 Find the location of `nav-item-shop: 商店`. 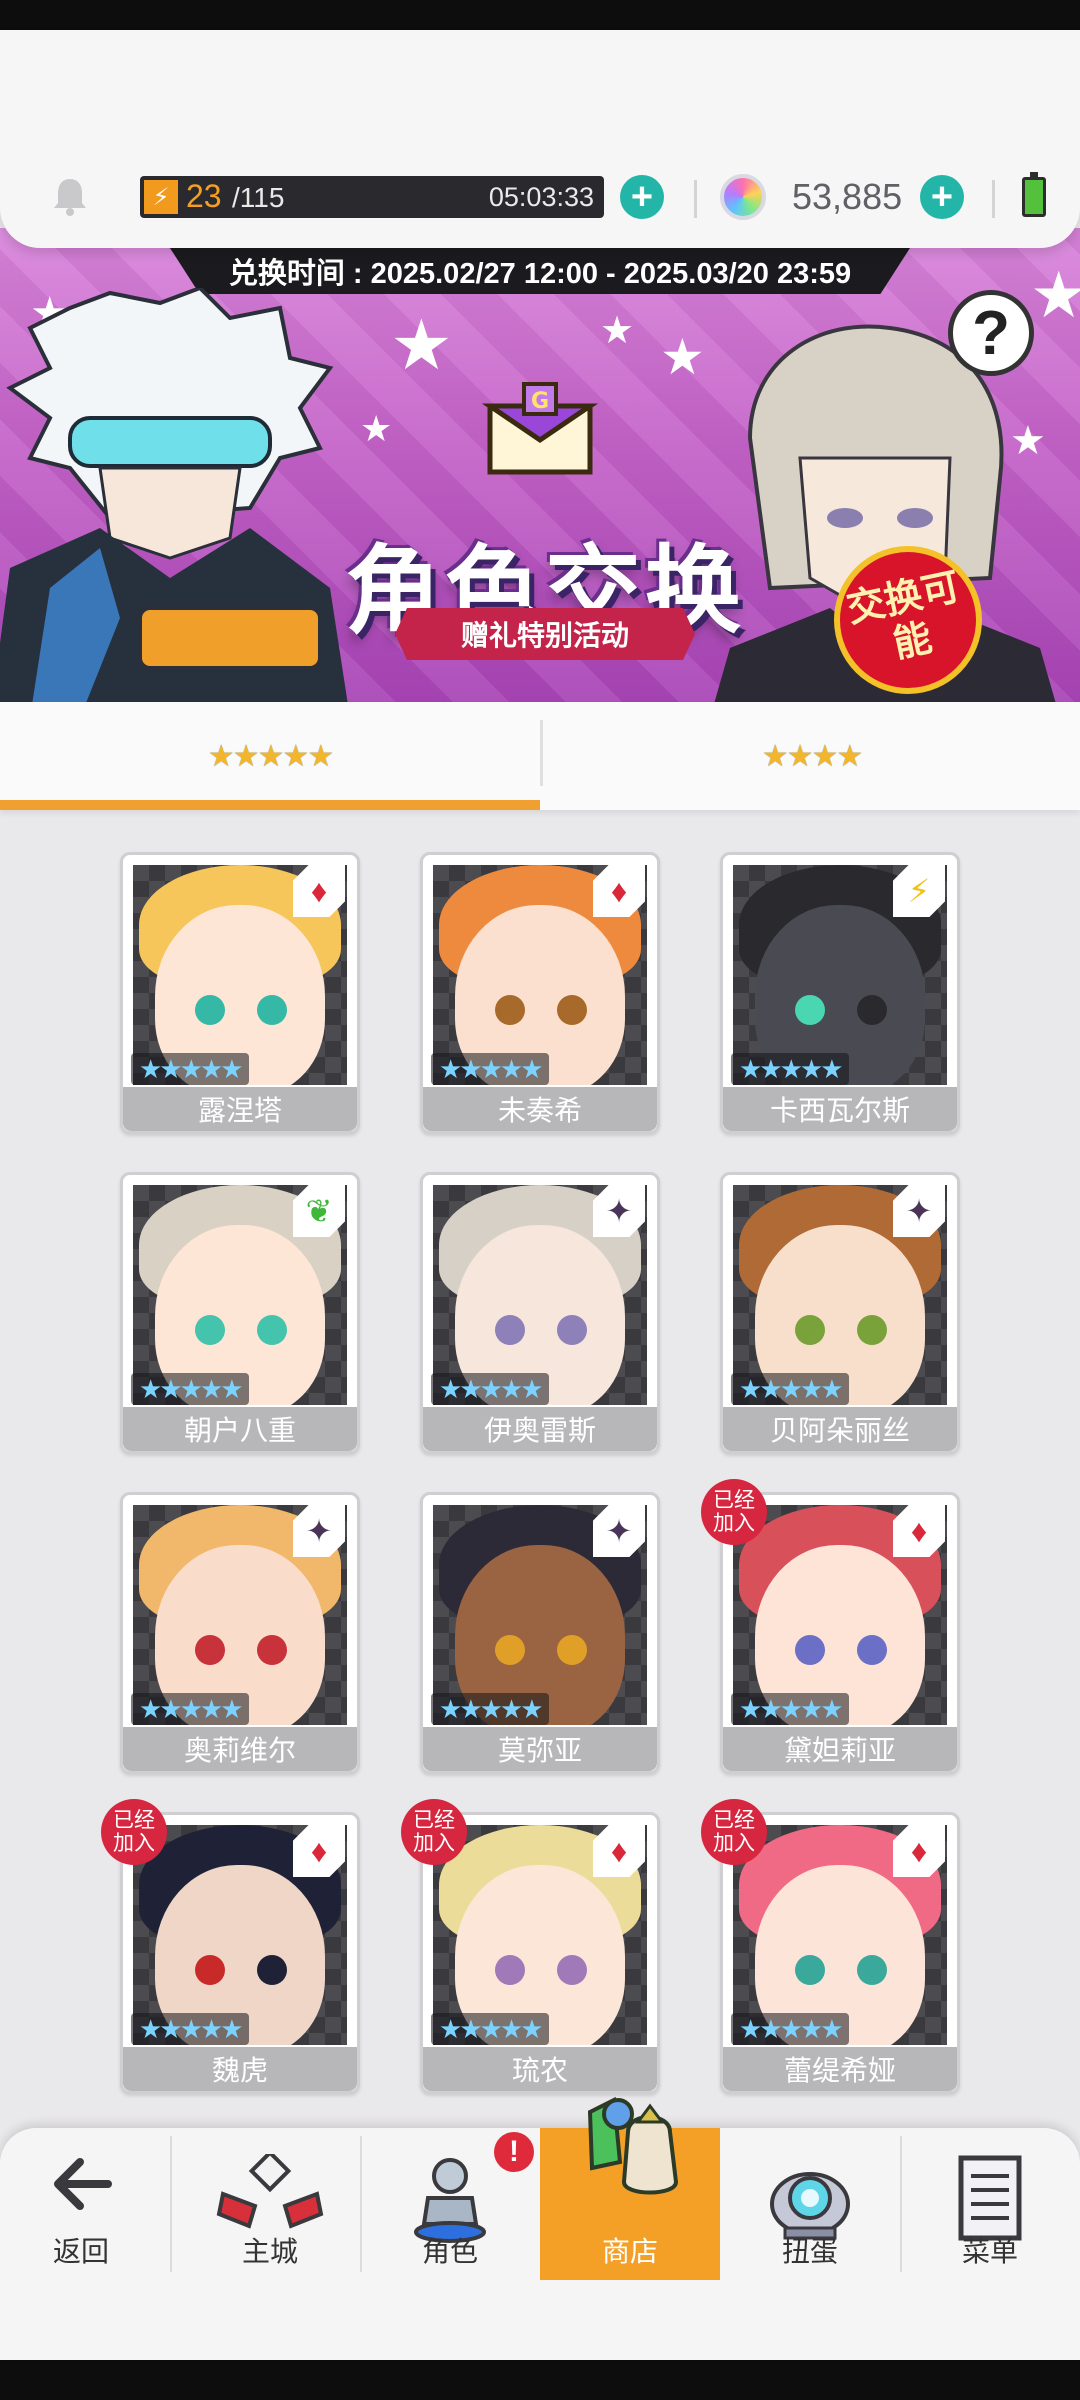

nav-item-shop: 商店 is located at coordinates (630, 2188).